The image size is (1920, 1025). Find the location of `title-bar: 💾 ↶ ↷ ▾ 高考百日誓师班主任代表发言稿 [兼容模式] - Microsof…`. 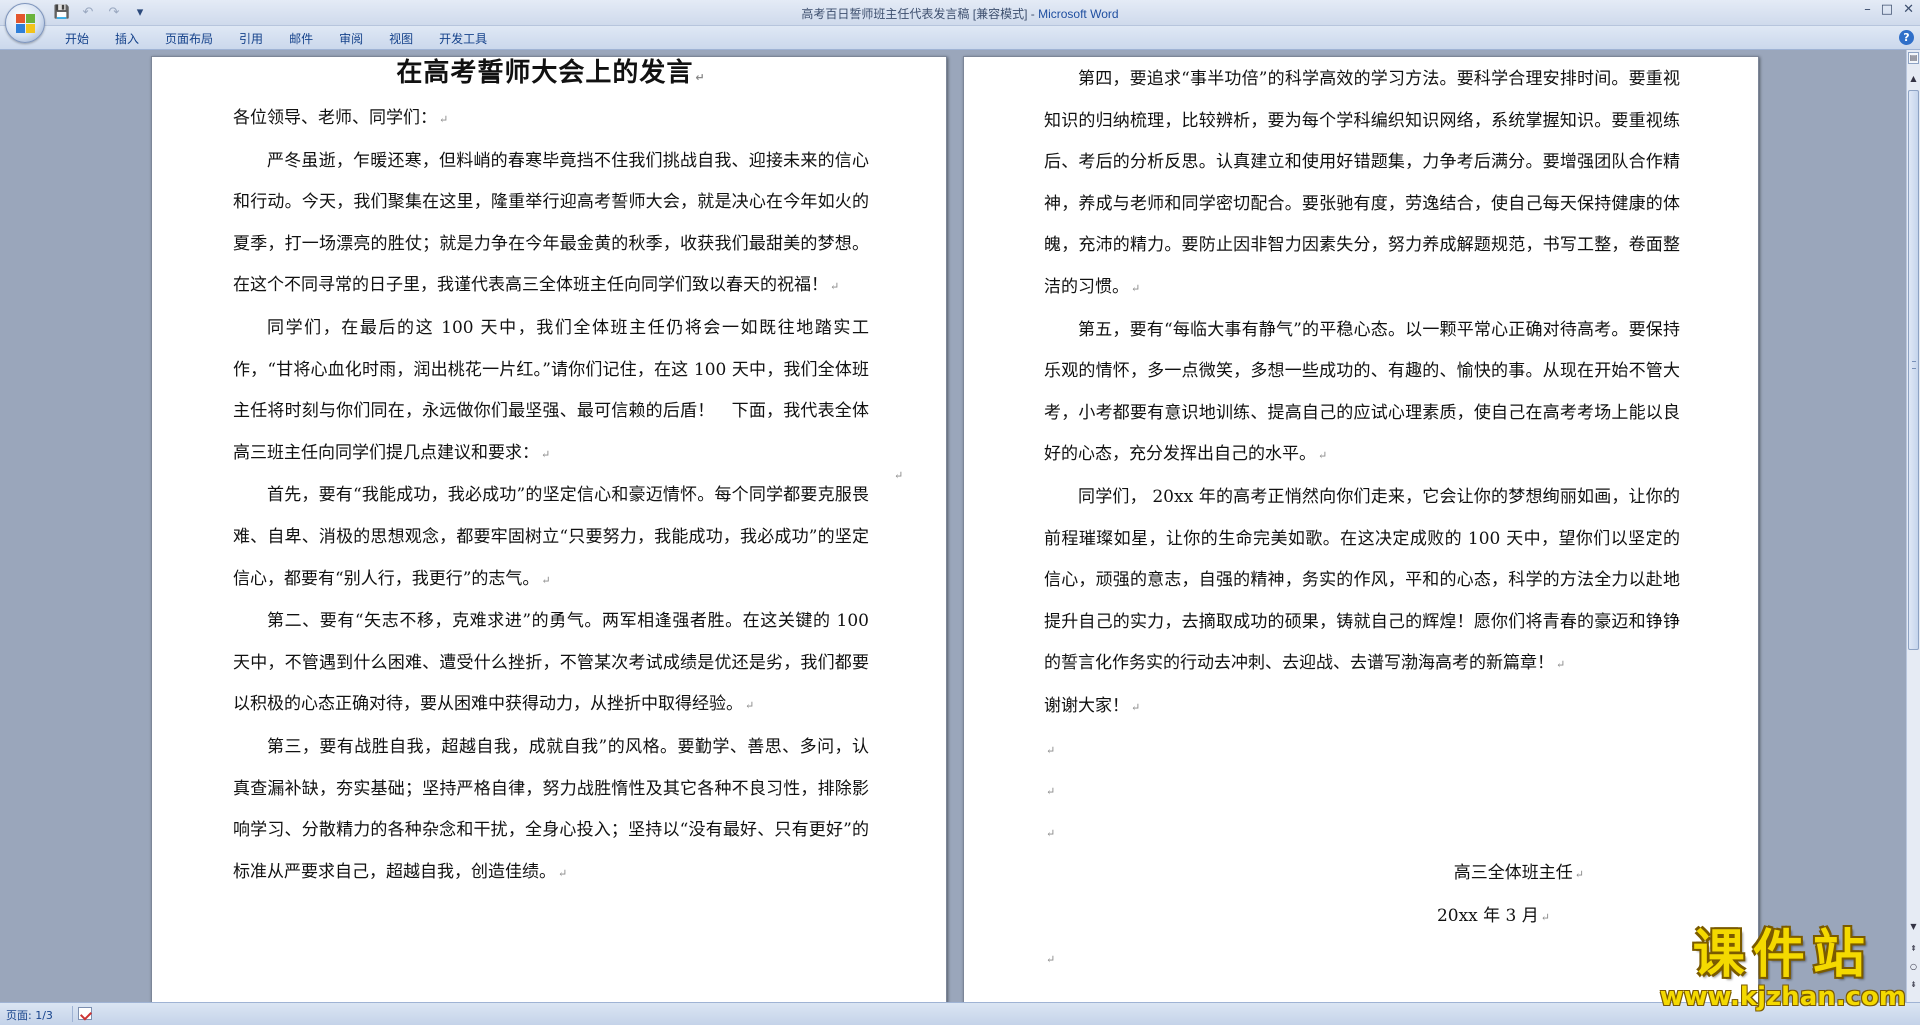

title-bar: 💾 ↶ ↷ ▾ 高考百日誓师班主任代表发言稿 [兼容模式] - Microsof… is located at coordinates (960, 21).